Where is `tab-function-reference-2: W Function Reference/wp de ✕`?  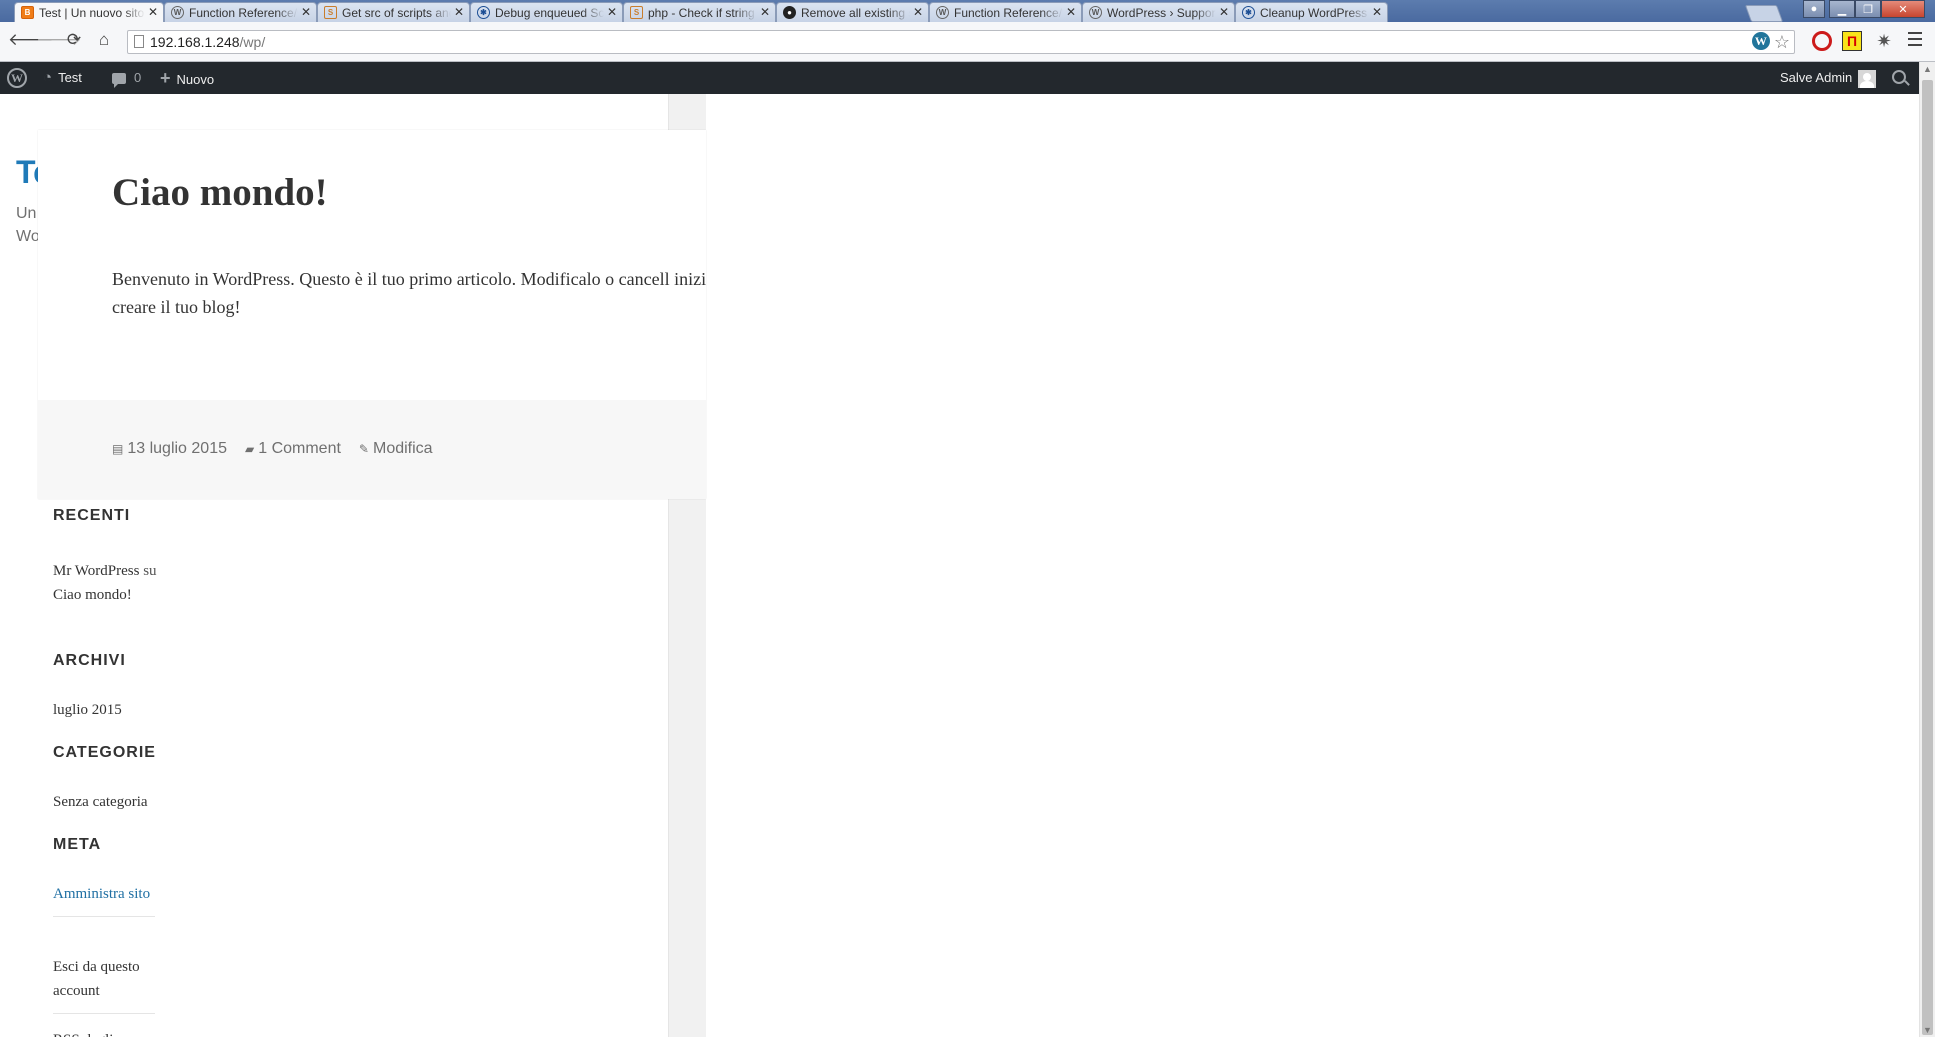
tab-function-reference-2: W Function Reference/wp de ✕ is located at coordinates (1005, 12).